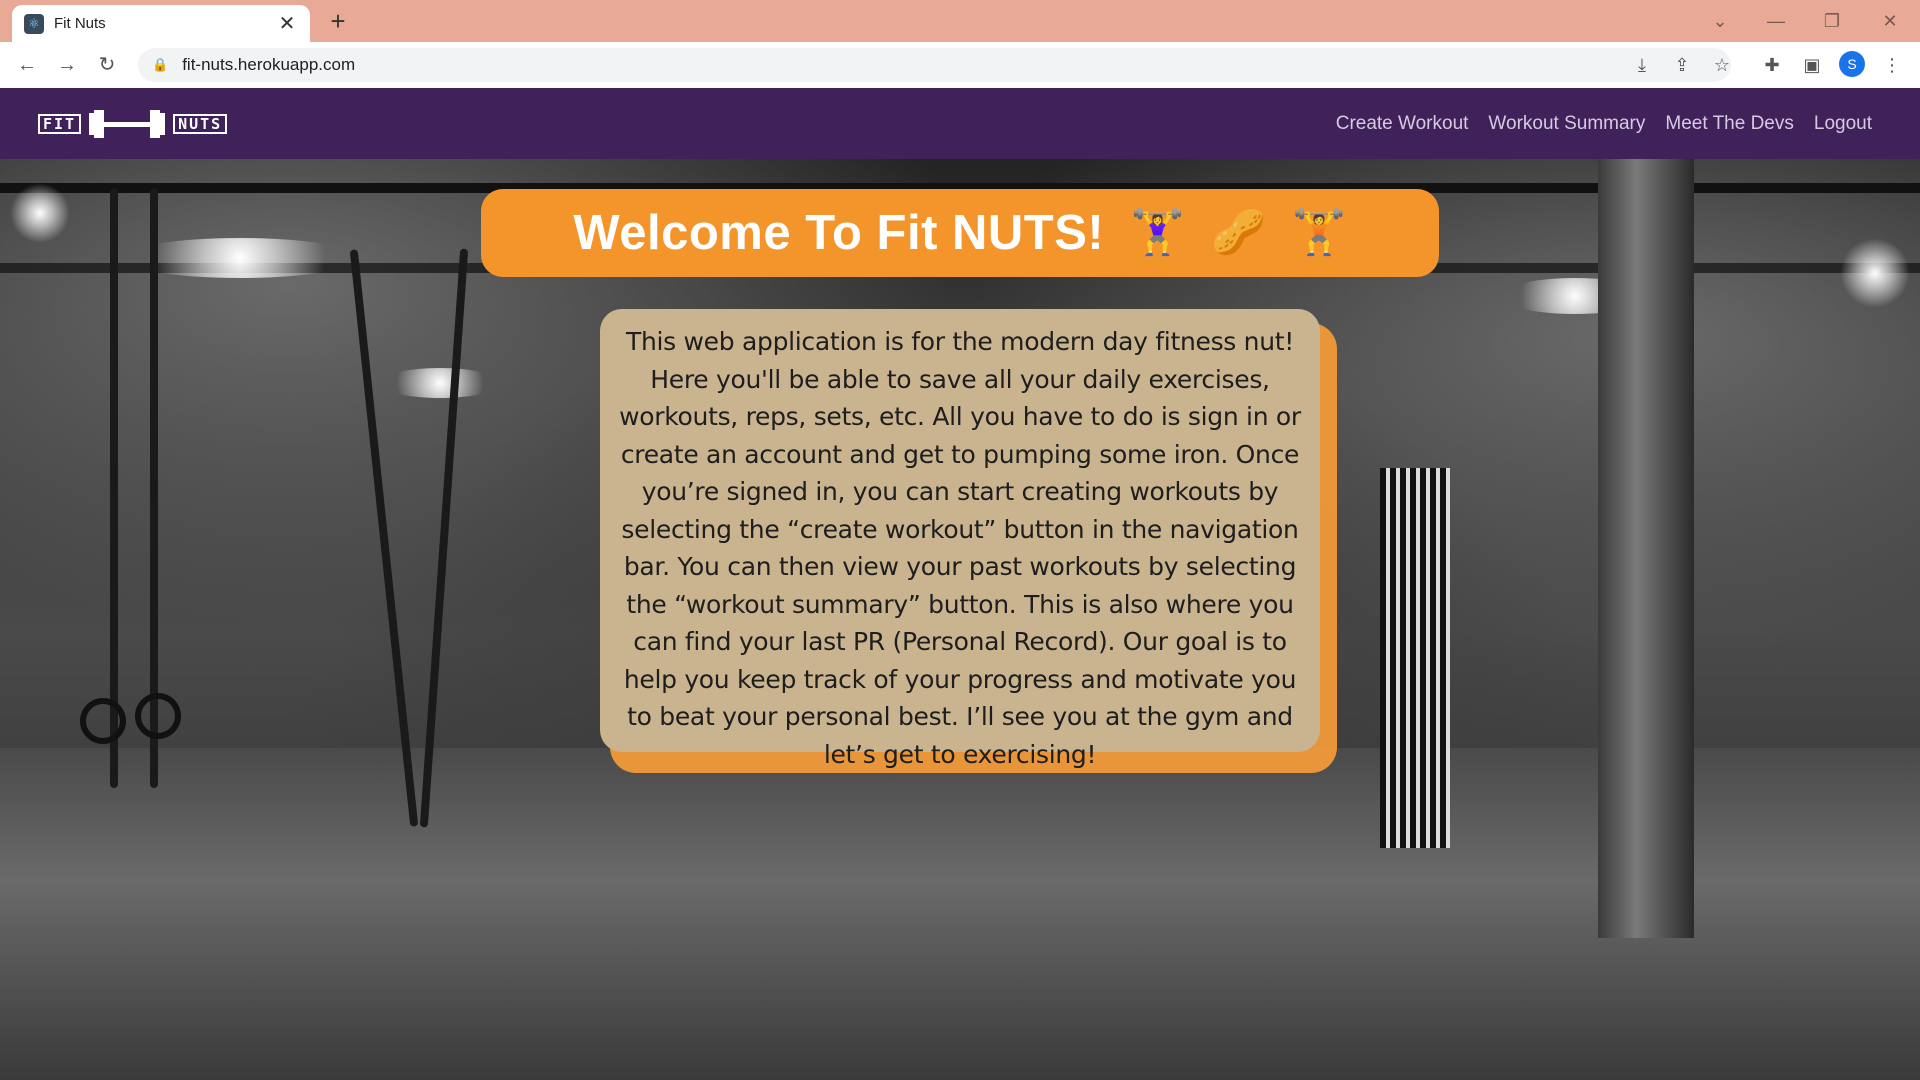 The height and width of the screenshot is (1080, 1920). I want to click on peanuts-icon: 🥜, so click(1238, 232).